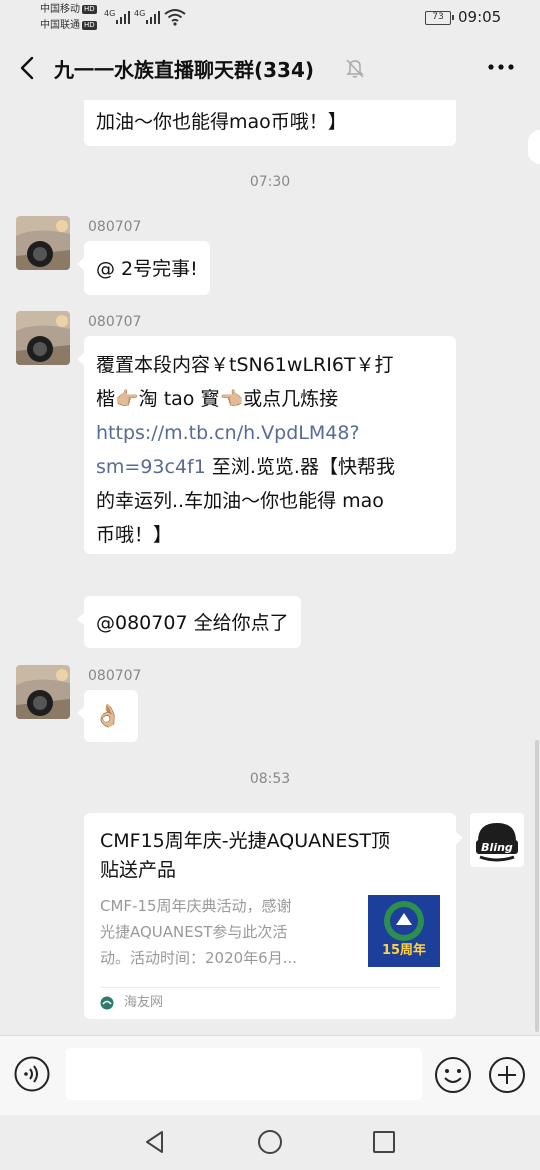 This screenshot has width=540, height=1170. I want to click on message-bubble: 👌🏼, so click(107, 716).